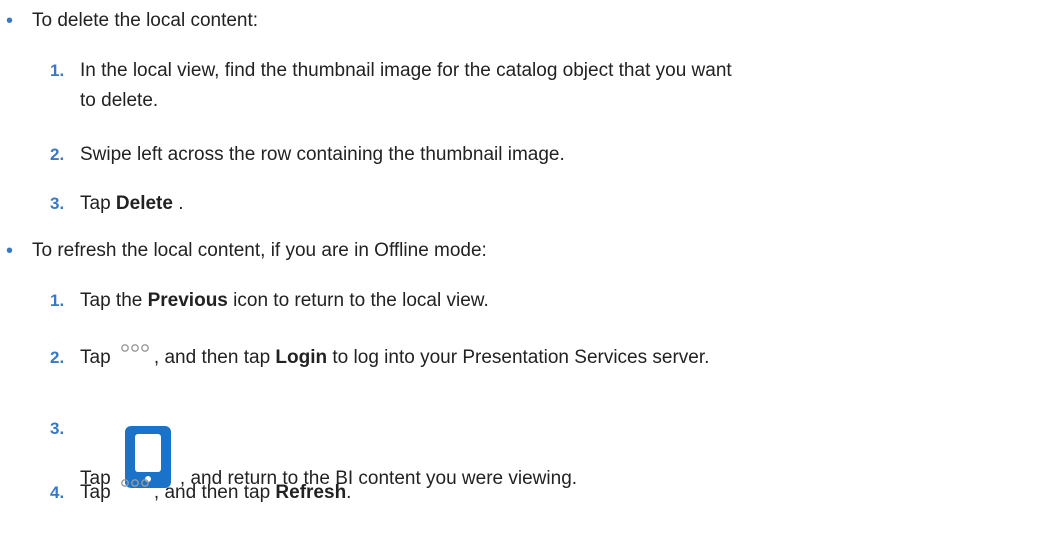 The image size is (1037, 537). I want to click on bullet-text: To delete the local content:, so click(145, 20).